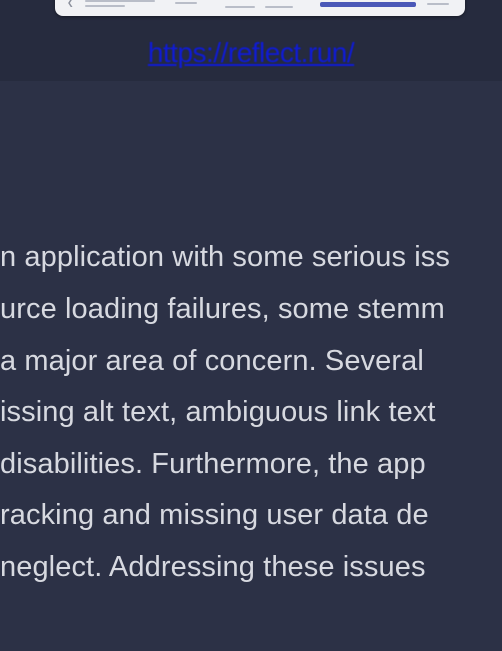  I want to click on header-band: ❮ https://reflect.run/, so click(251, 40).